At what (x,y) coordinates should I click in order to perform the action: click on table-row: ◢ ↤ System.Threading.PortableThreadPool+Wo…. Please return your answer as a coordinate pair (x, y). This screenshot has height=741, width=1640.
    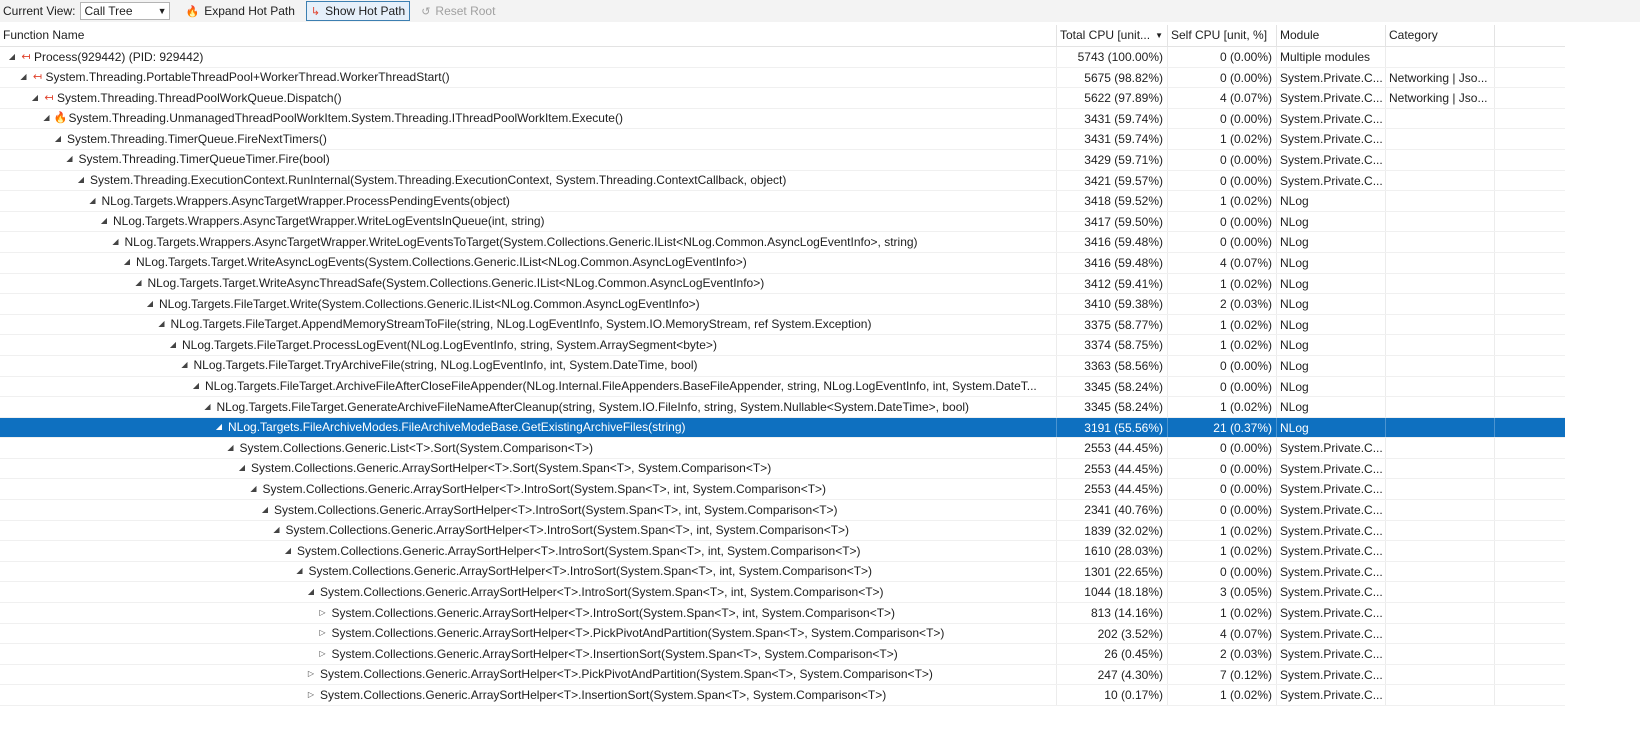
    Looking at the image, I should click on (782, 78).